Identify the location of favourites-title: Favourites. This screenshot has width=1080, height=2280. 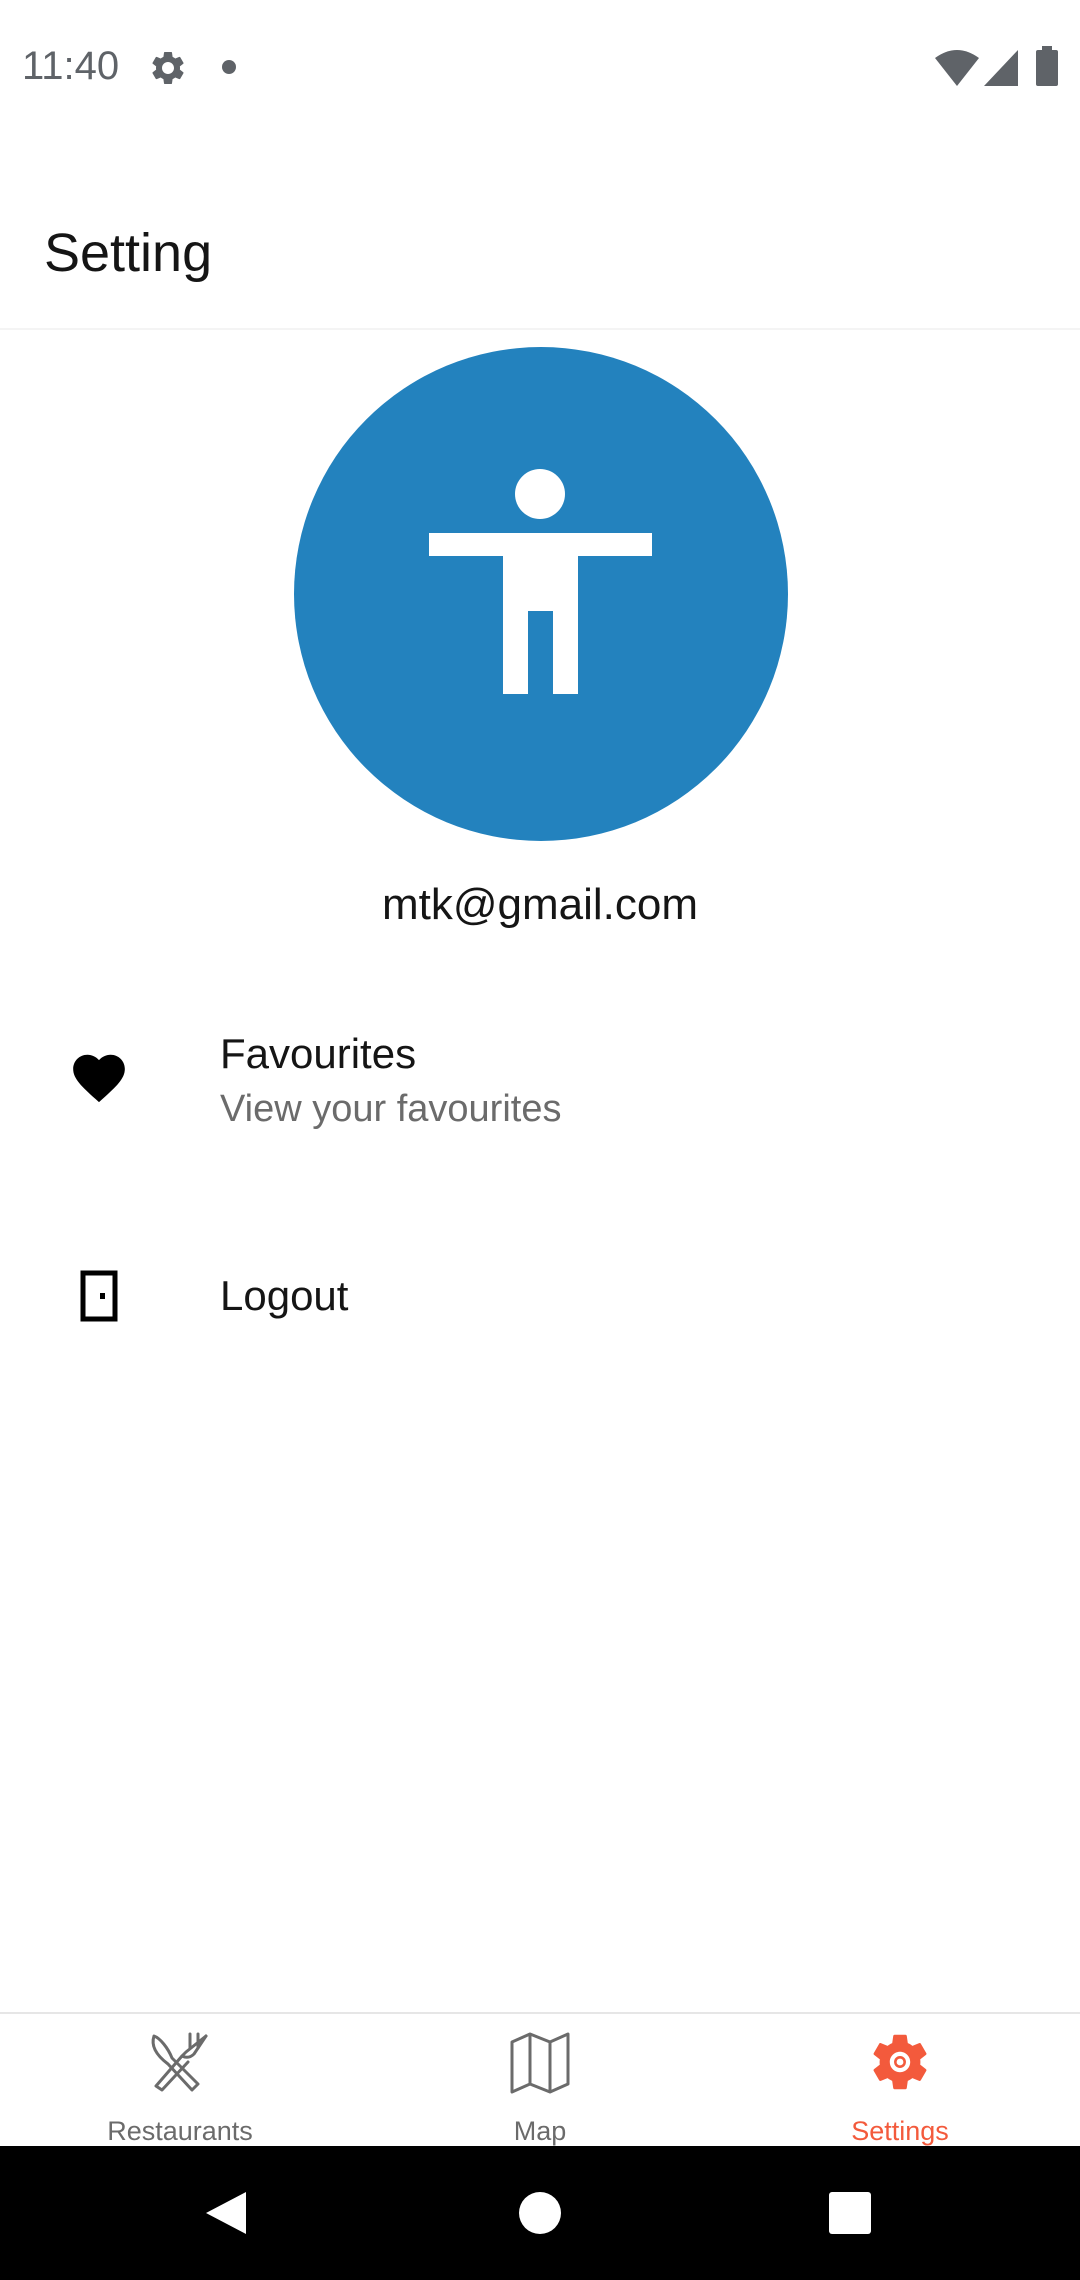
(318, 1053).